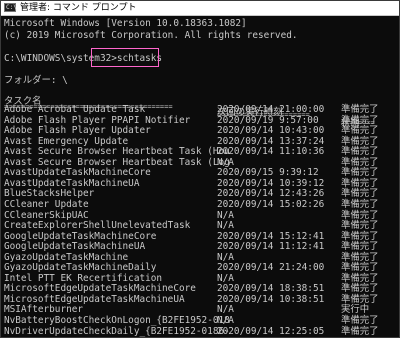  Describe the element at coordinates (100, 289) in the screenshot. I see `task-name: MicrosoftEdgeUpdateTaskMachineCore` at that location.